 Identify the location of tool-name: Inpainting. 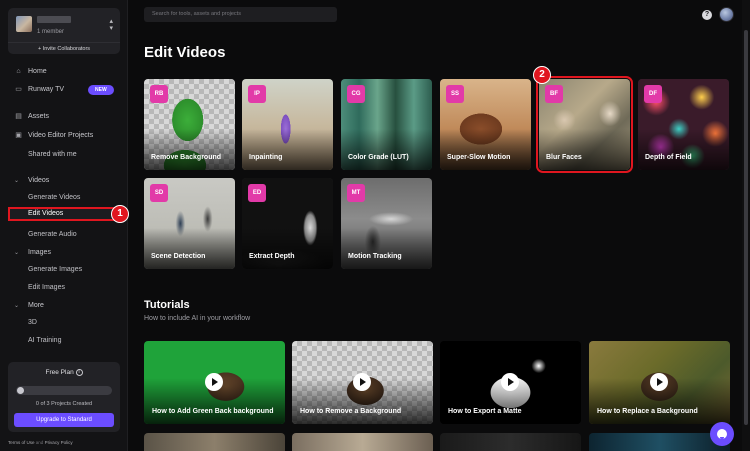
(266, 157).